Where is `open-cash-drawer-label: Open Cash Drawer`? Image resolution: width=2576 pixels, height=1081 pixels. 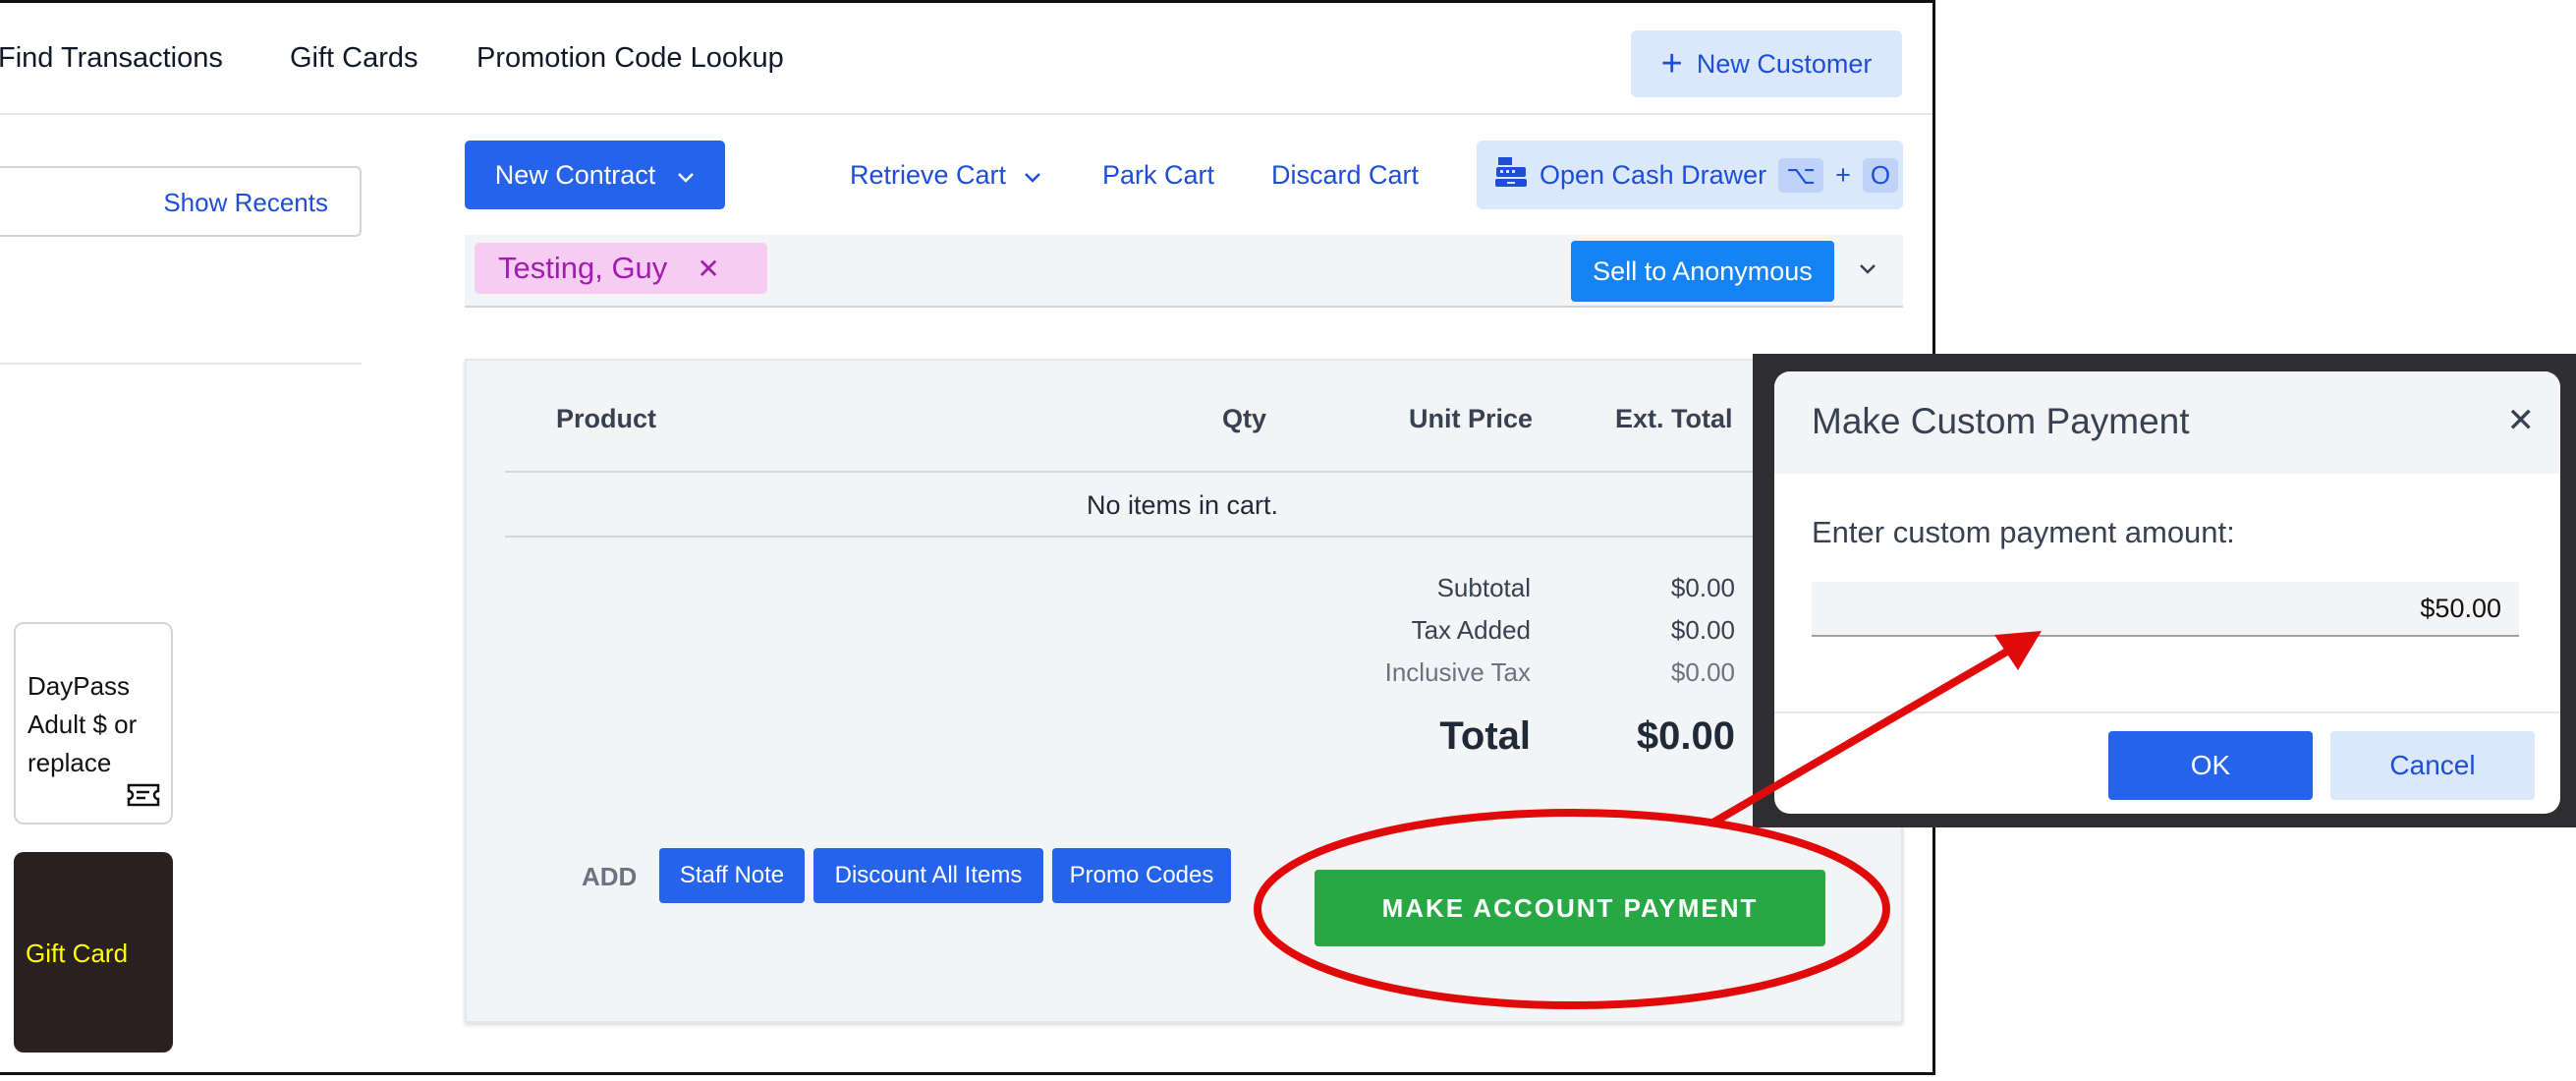 open-cash-drawer-label: Open Cash Drawer is located at coordinates (1653, 175).